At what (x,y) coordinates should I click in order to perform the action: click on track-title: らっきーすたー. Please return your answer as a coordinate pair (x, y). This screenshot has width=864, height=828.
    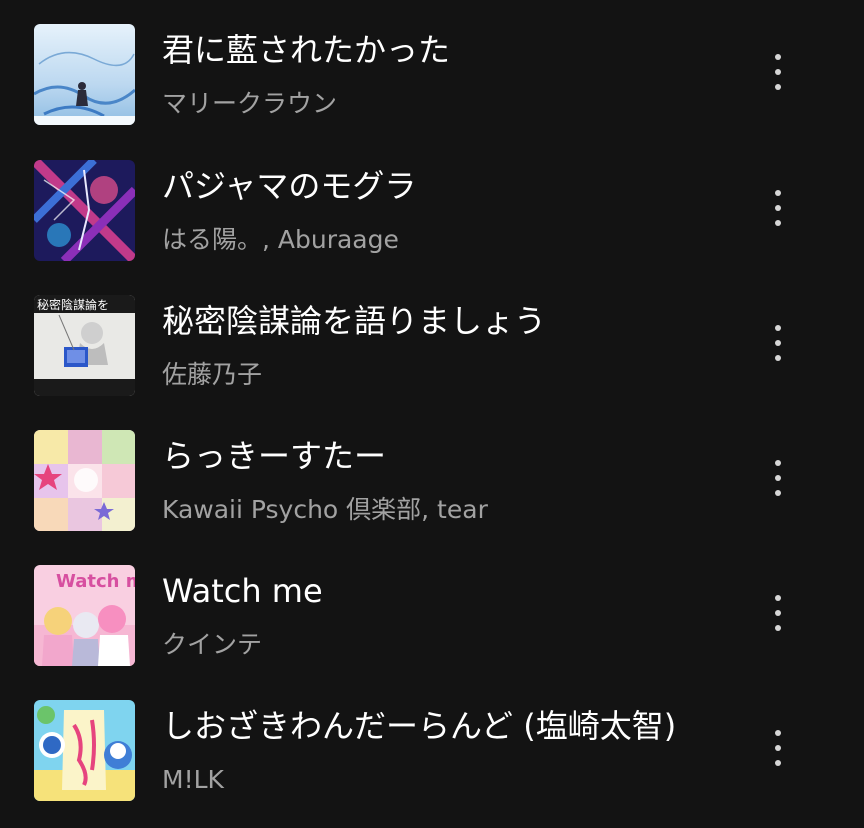
    Looking at the image, I should click on (274, 456).